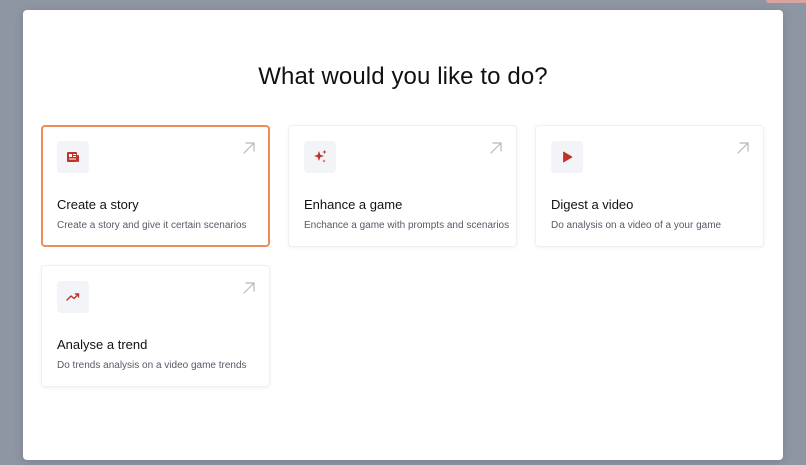 Image resolution: width=806 pixels, height=465 pixels. I want to click on enhance-game-title: Enhance a game, so click(353, 204).